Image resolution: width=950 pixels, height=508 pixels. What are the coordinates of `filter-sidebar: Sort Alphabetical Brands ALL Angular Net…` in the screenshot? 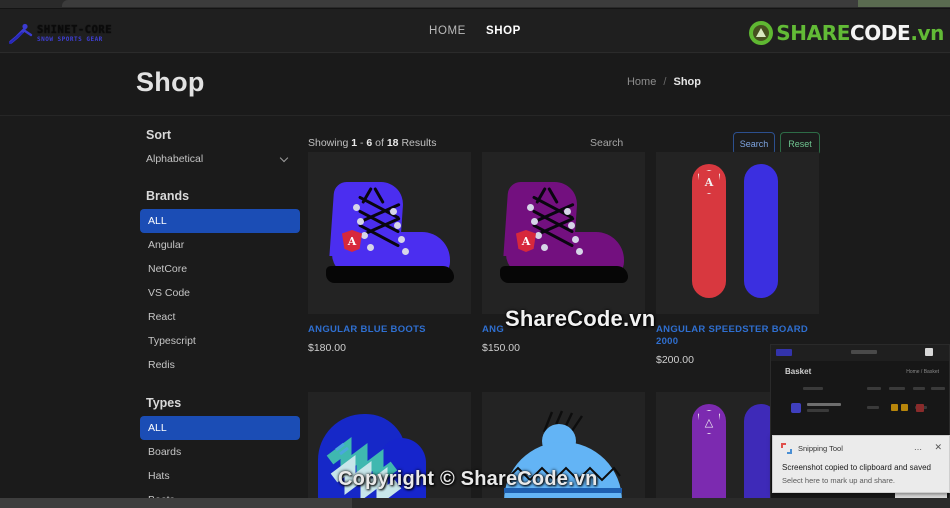 It's located at (220, 318).